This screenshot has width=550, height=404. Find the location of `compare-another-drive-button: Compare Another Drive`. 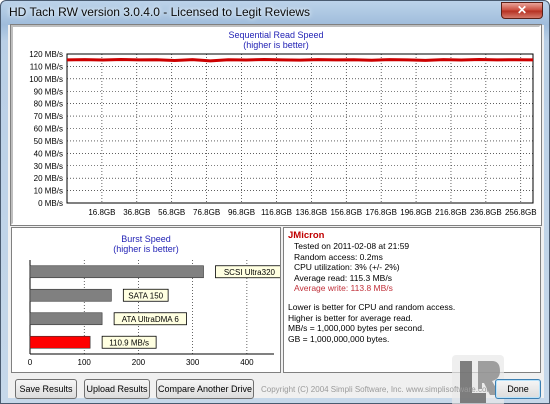

compare-another-drive-button: Compare Another Drive is located at coordinates (205, 389).